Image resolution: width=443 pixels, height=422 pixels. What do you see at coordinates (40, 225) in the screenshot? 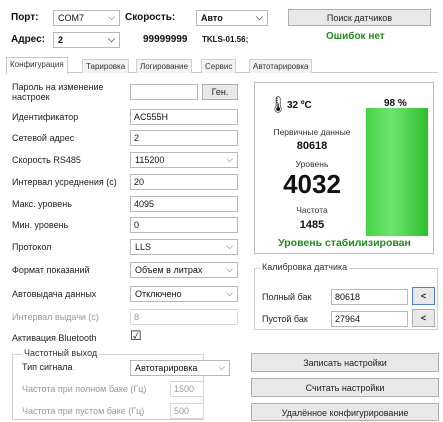
I see `min-level-label: Мин. уровень` at bounding box center [40, 225].